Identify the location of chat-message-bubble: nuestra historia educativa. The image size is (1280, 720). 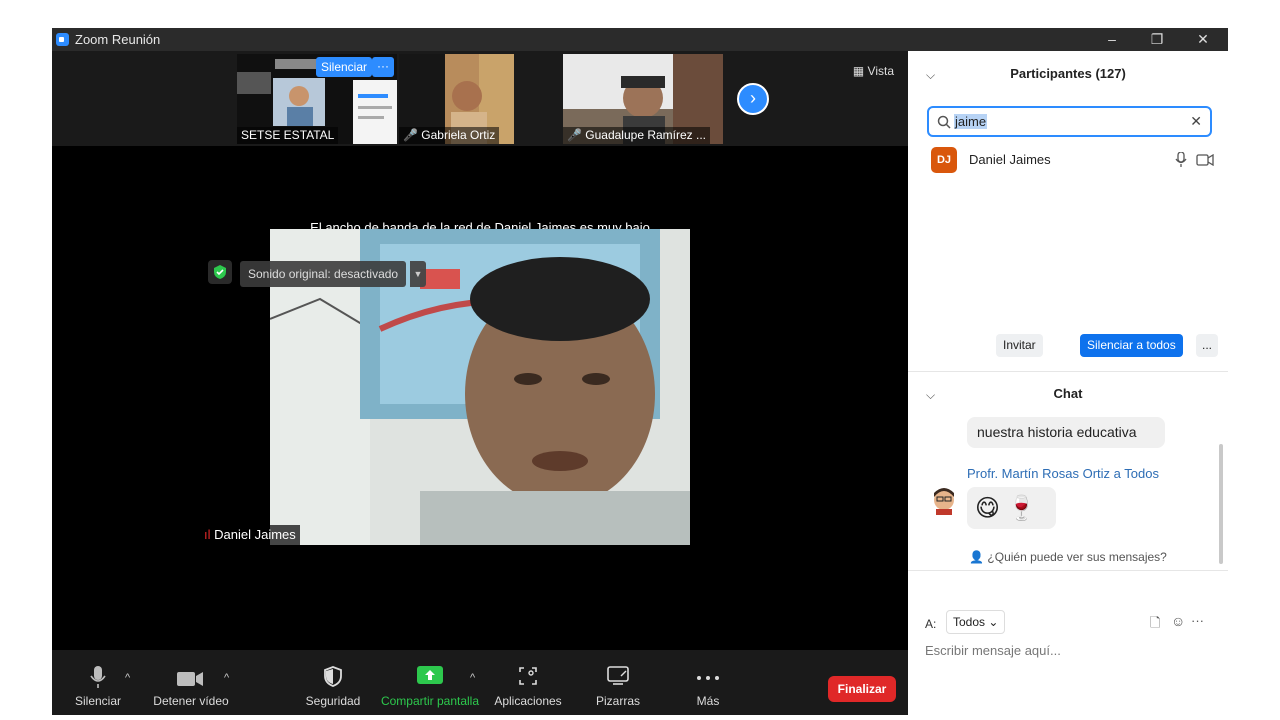
(1066, 432).